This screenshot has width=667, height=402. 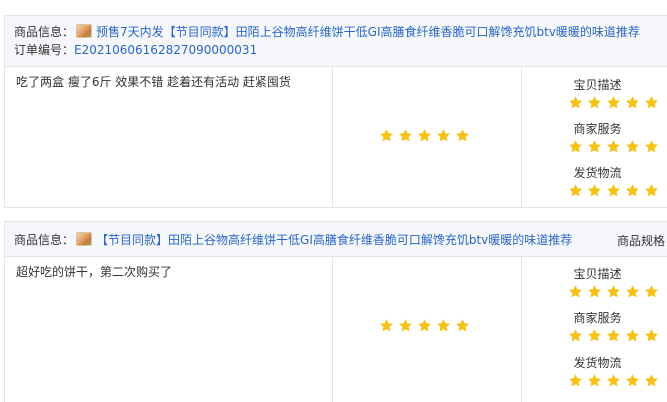 I want to click on comment-text: 吃了两盒 瘦了6斤 效果不错 趁着还有活动 赶紧囤货, so click(x=153, y=82).